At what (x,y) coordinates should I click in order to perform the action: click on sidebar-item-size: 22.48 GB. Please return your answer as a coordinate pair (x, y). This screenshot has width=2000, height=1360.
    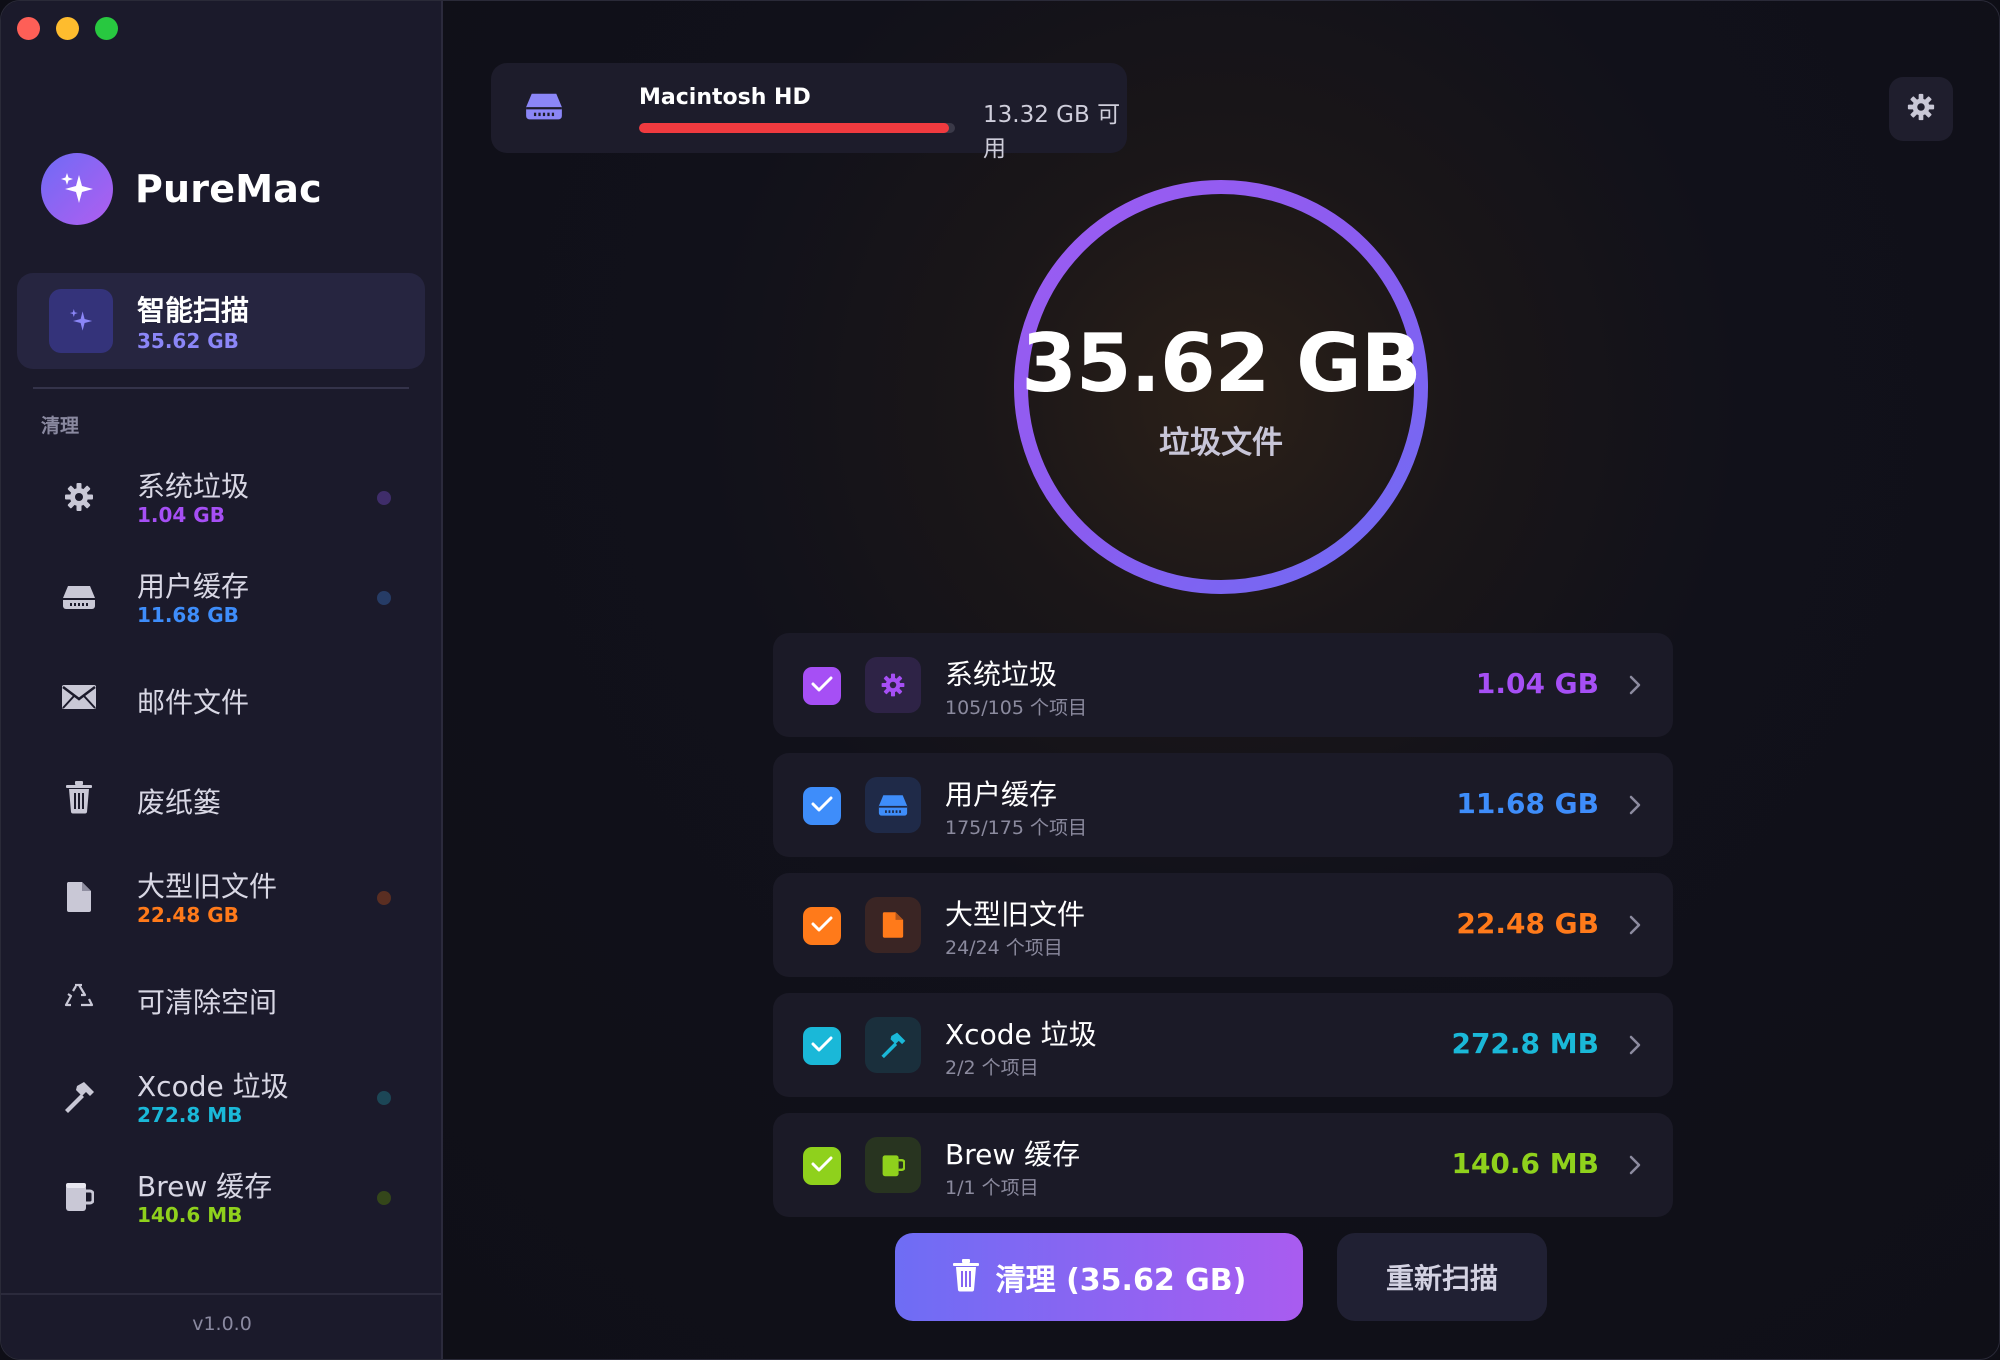
    Looking at the image, I should click on (188, 915).